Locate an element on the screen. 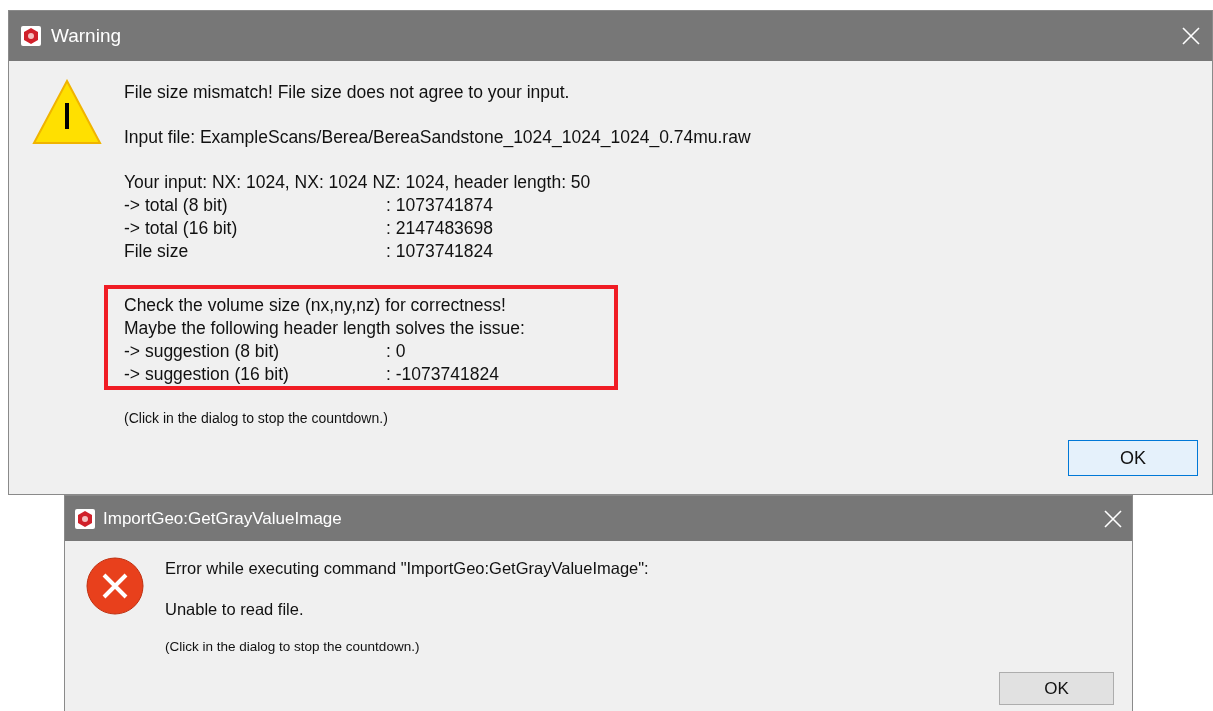 The width and height of the screenshot is (1213, 711). field-value: : 2147483698 is located at coordinates (440, 228).